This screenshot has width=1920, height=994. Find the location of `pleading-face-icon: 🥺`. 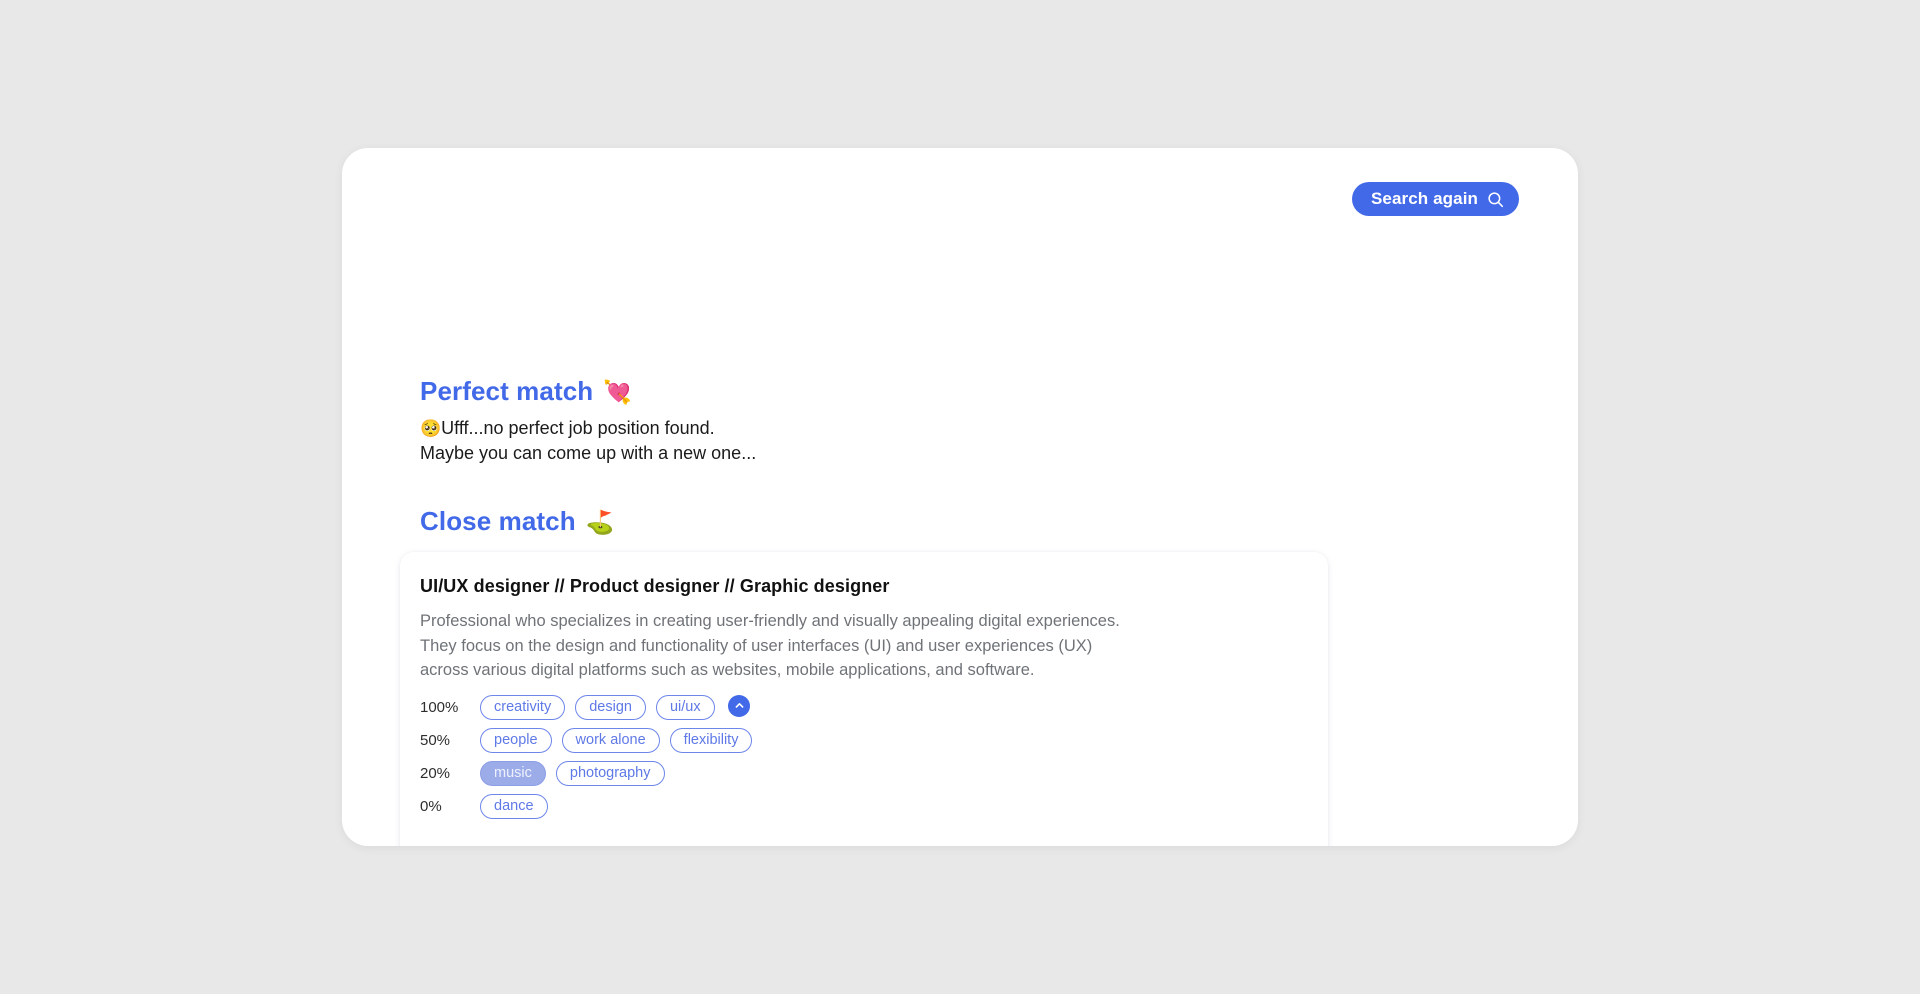

pleading-face-icon: 🥺 is located at coordinates (431, 428).